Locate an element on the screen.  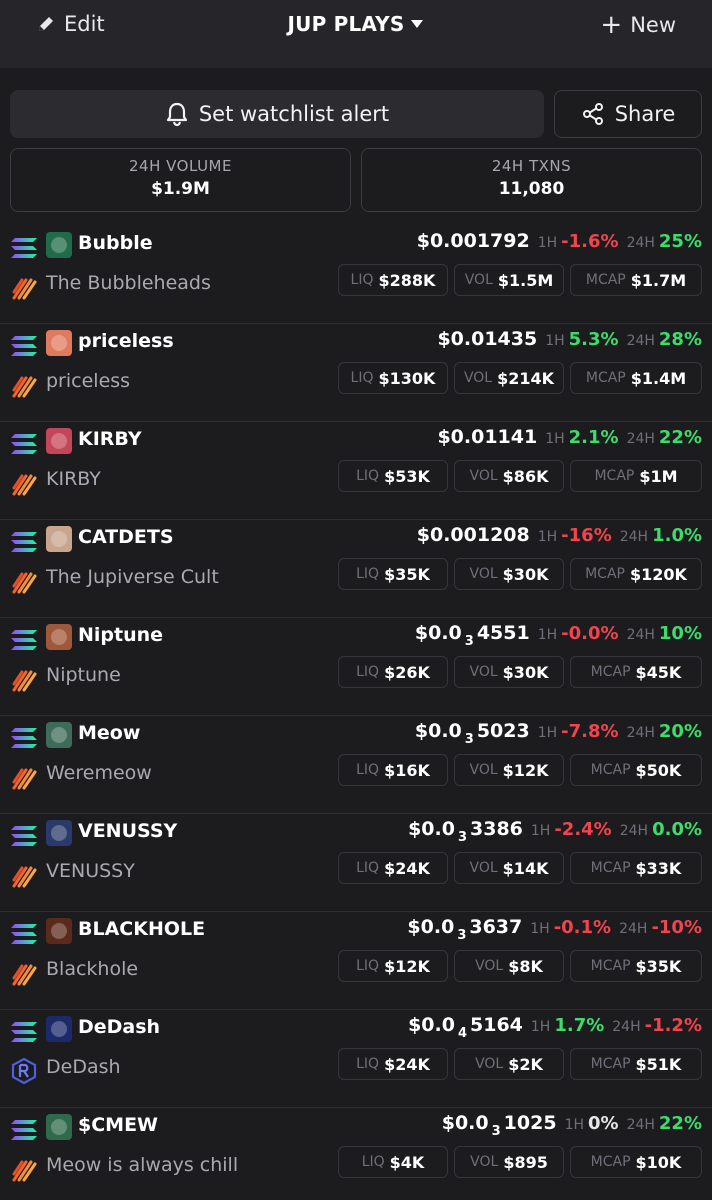
market-cap-value: $1M is located at coordinates (658, 476).